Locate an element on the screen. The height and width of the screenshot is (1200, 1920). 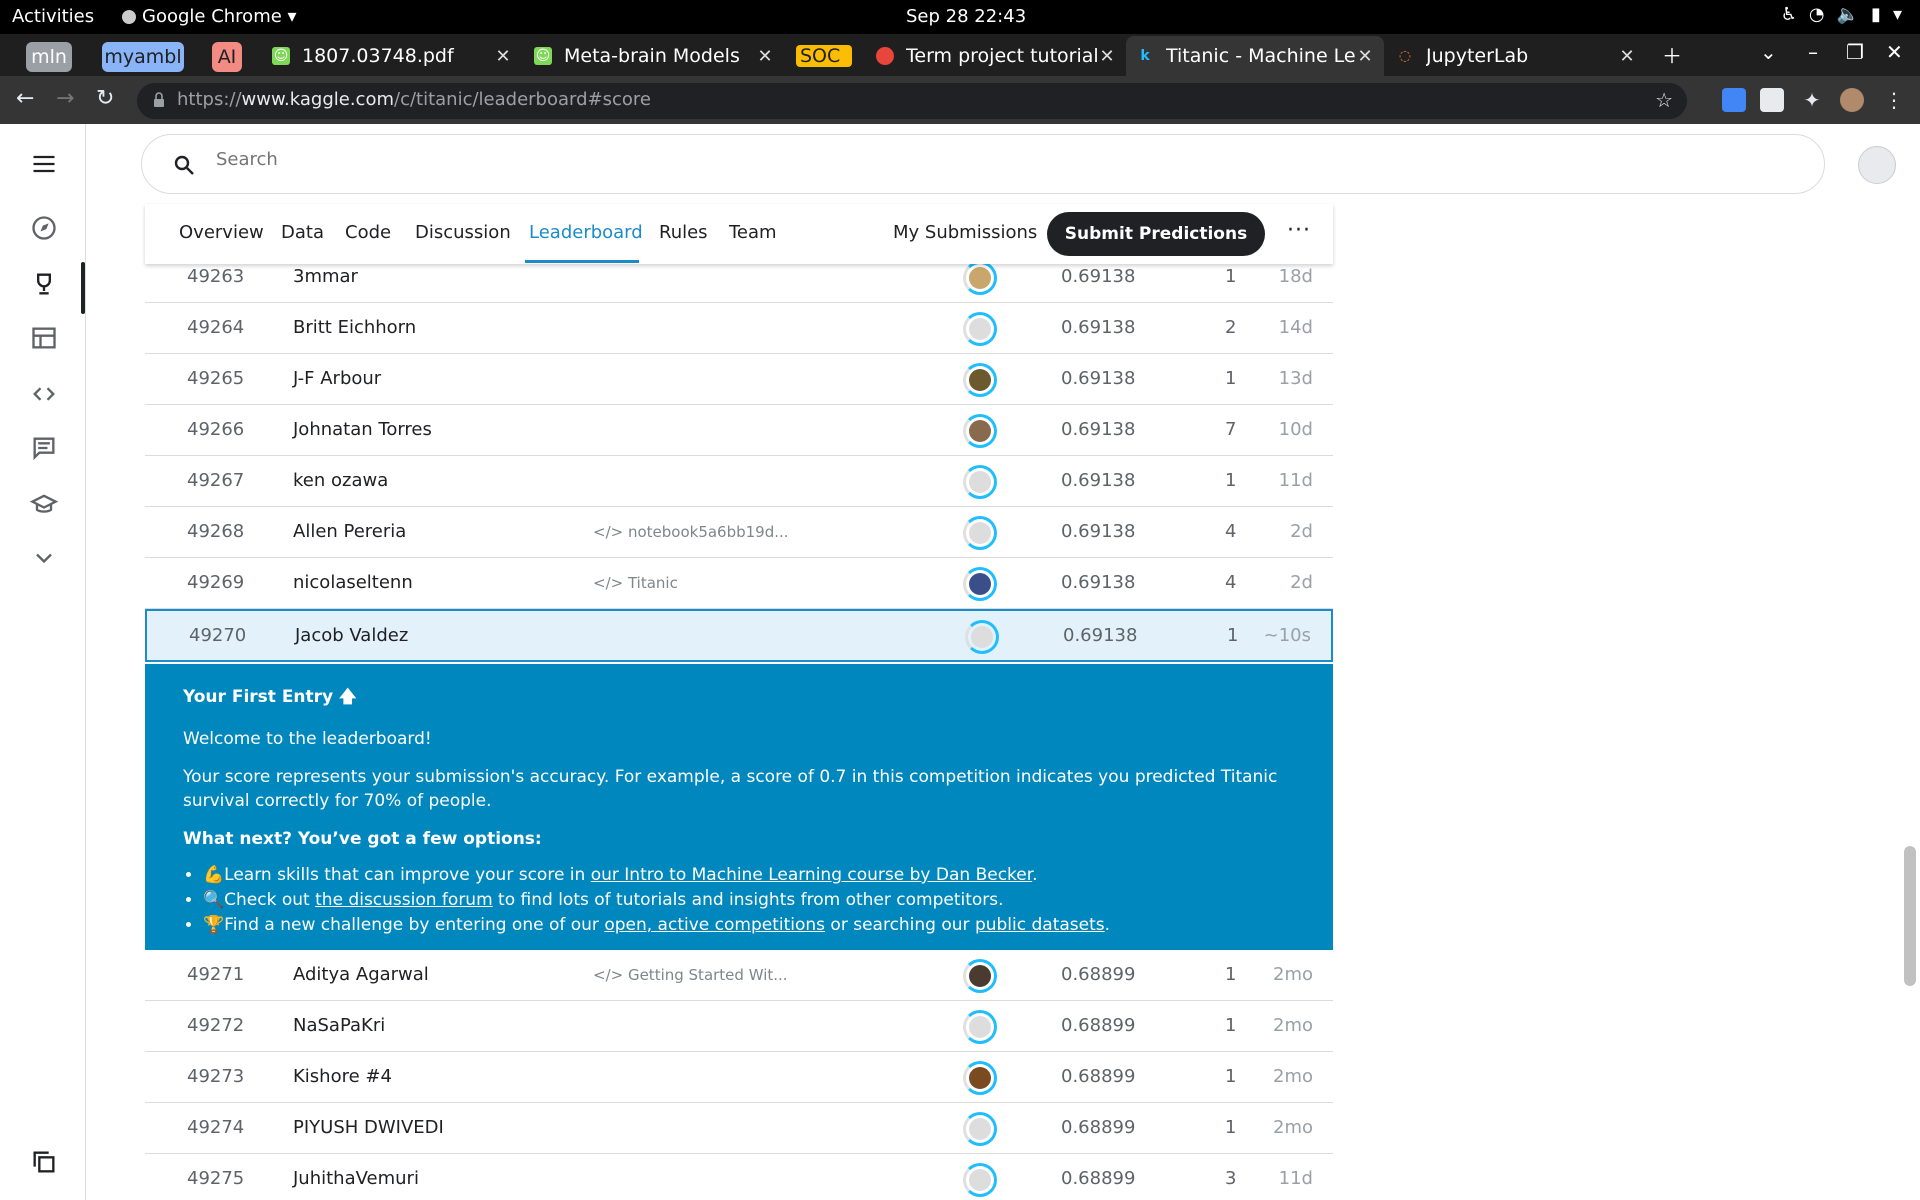
row-team: JuhithaVemuri is located at coordinates (356, 1178).